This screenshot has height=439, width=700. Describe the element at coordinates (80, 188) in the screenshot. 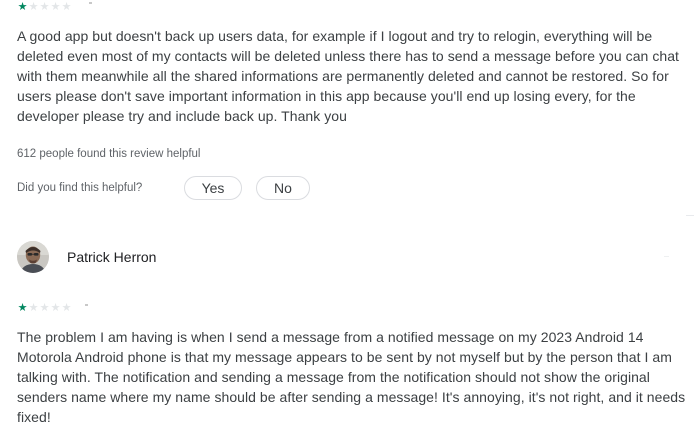

I see `helpful-question: Did you find this helpful?` at that location.